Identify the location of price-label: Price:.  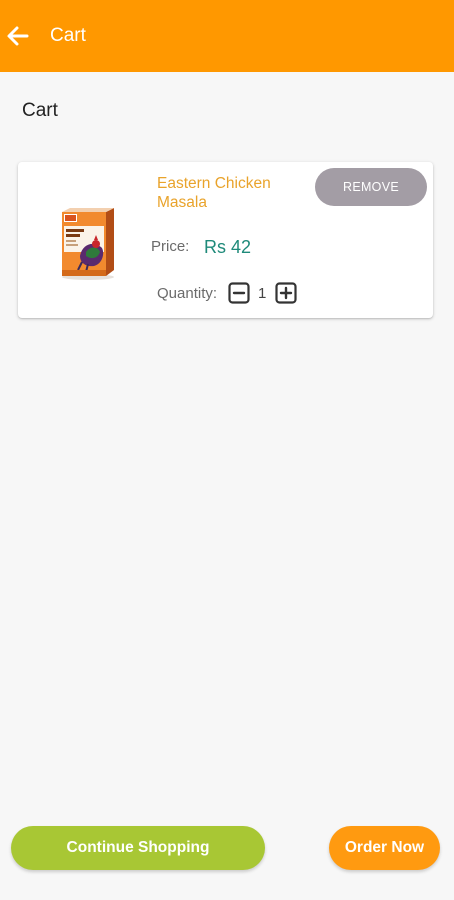
(170, 246).